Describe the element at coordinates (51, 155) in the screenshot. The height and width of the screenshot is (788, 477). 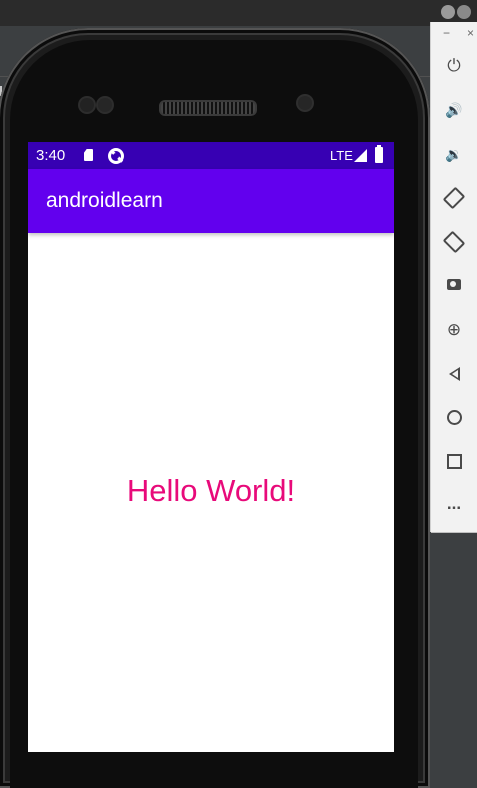
I see `status-time: 3:40` at that location.